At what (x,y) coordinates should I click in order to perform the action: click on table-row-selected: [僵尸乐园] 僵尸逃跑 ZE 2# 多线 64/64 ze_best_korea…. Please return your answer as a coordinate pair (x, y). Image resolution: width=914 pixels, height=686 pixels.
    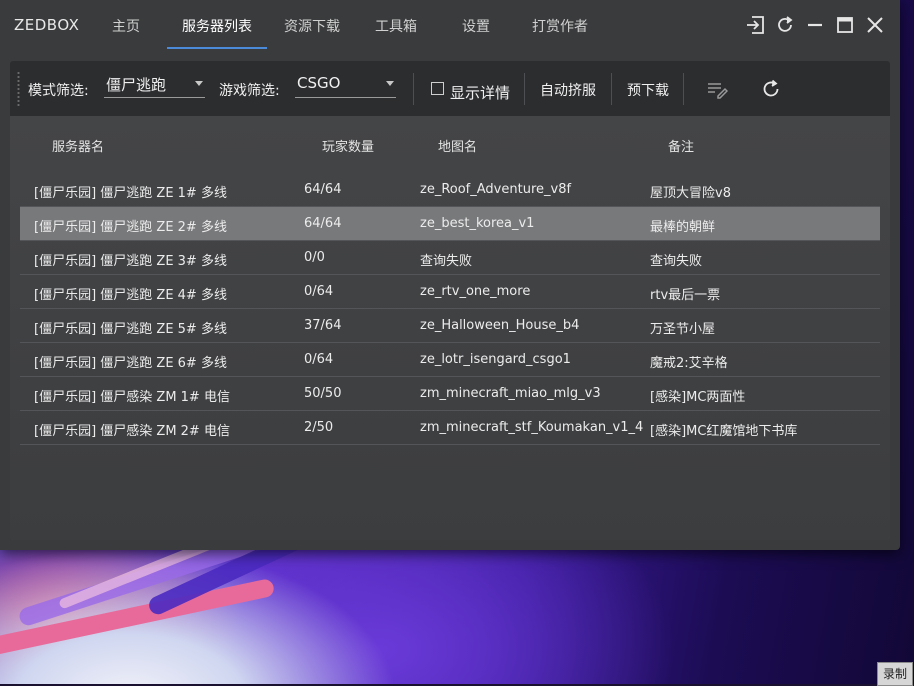
    Looking at the image, I should click on (450, 224).